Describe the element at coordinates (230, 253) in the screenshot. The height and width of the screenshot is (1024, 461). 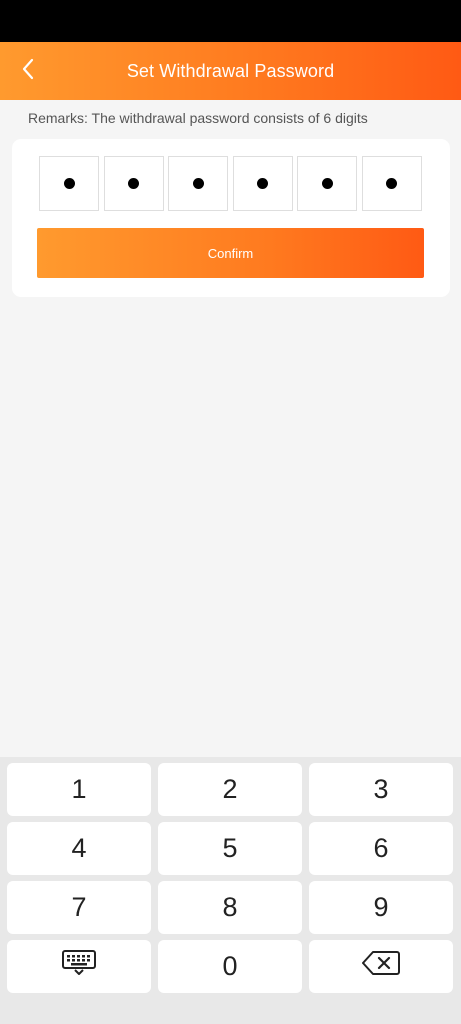
I see `confirm-button: Confirm` at that location.